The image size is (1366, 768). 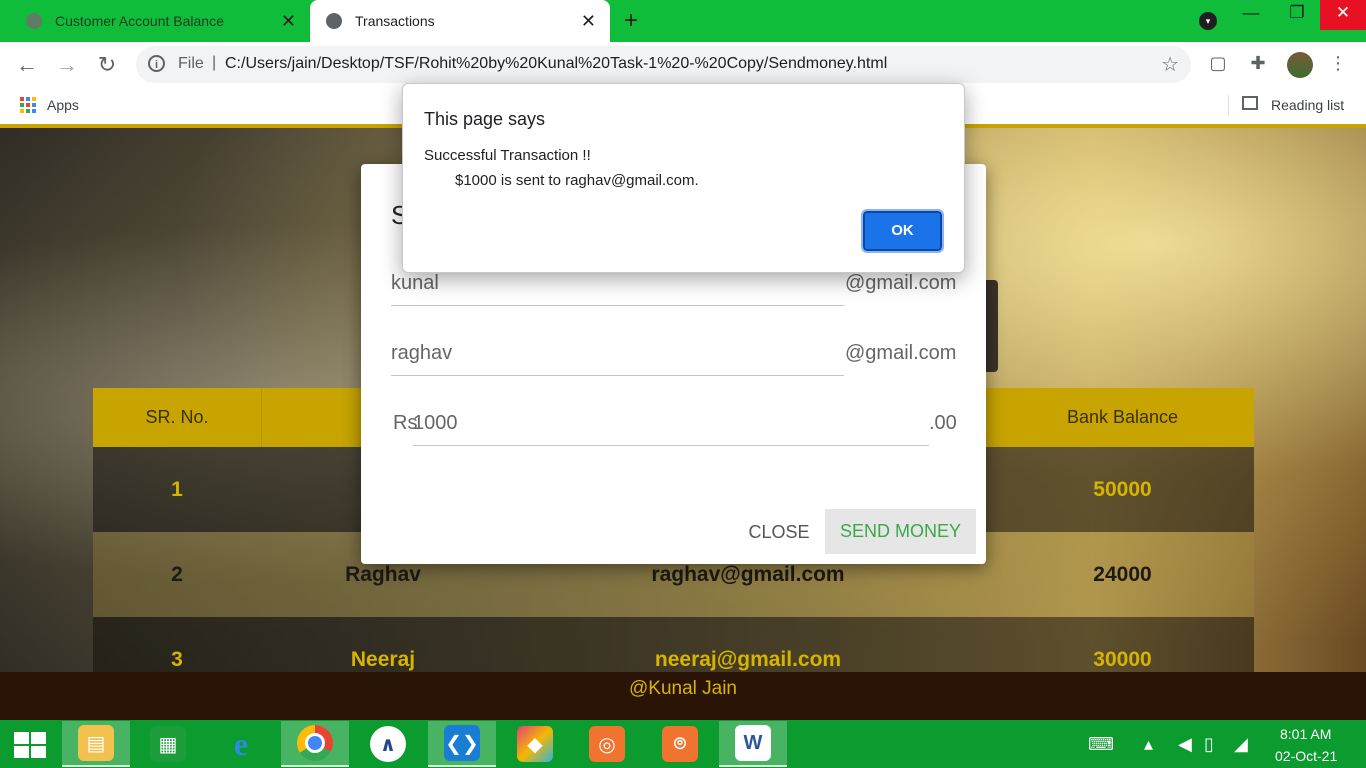 I want to click on sender-input: kunal, so click(x=415, y=283).